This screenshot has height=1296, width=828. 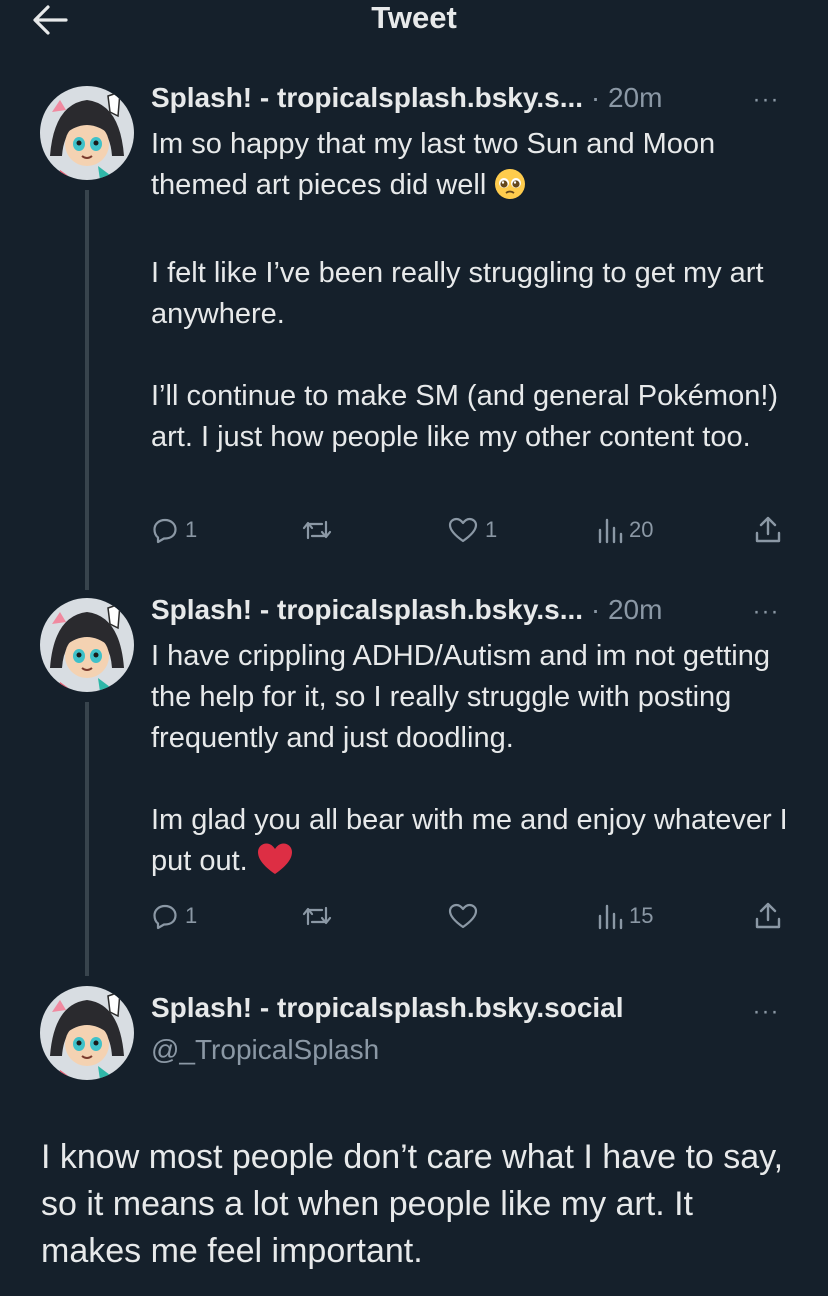 I want to click on action-bar: 1 15, so click(x=414, y=916).